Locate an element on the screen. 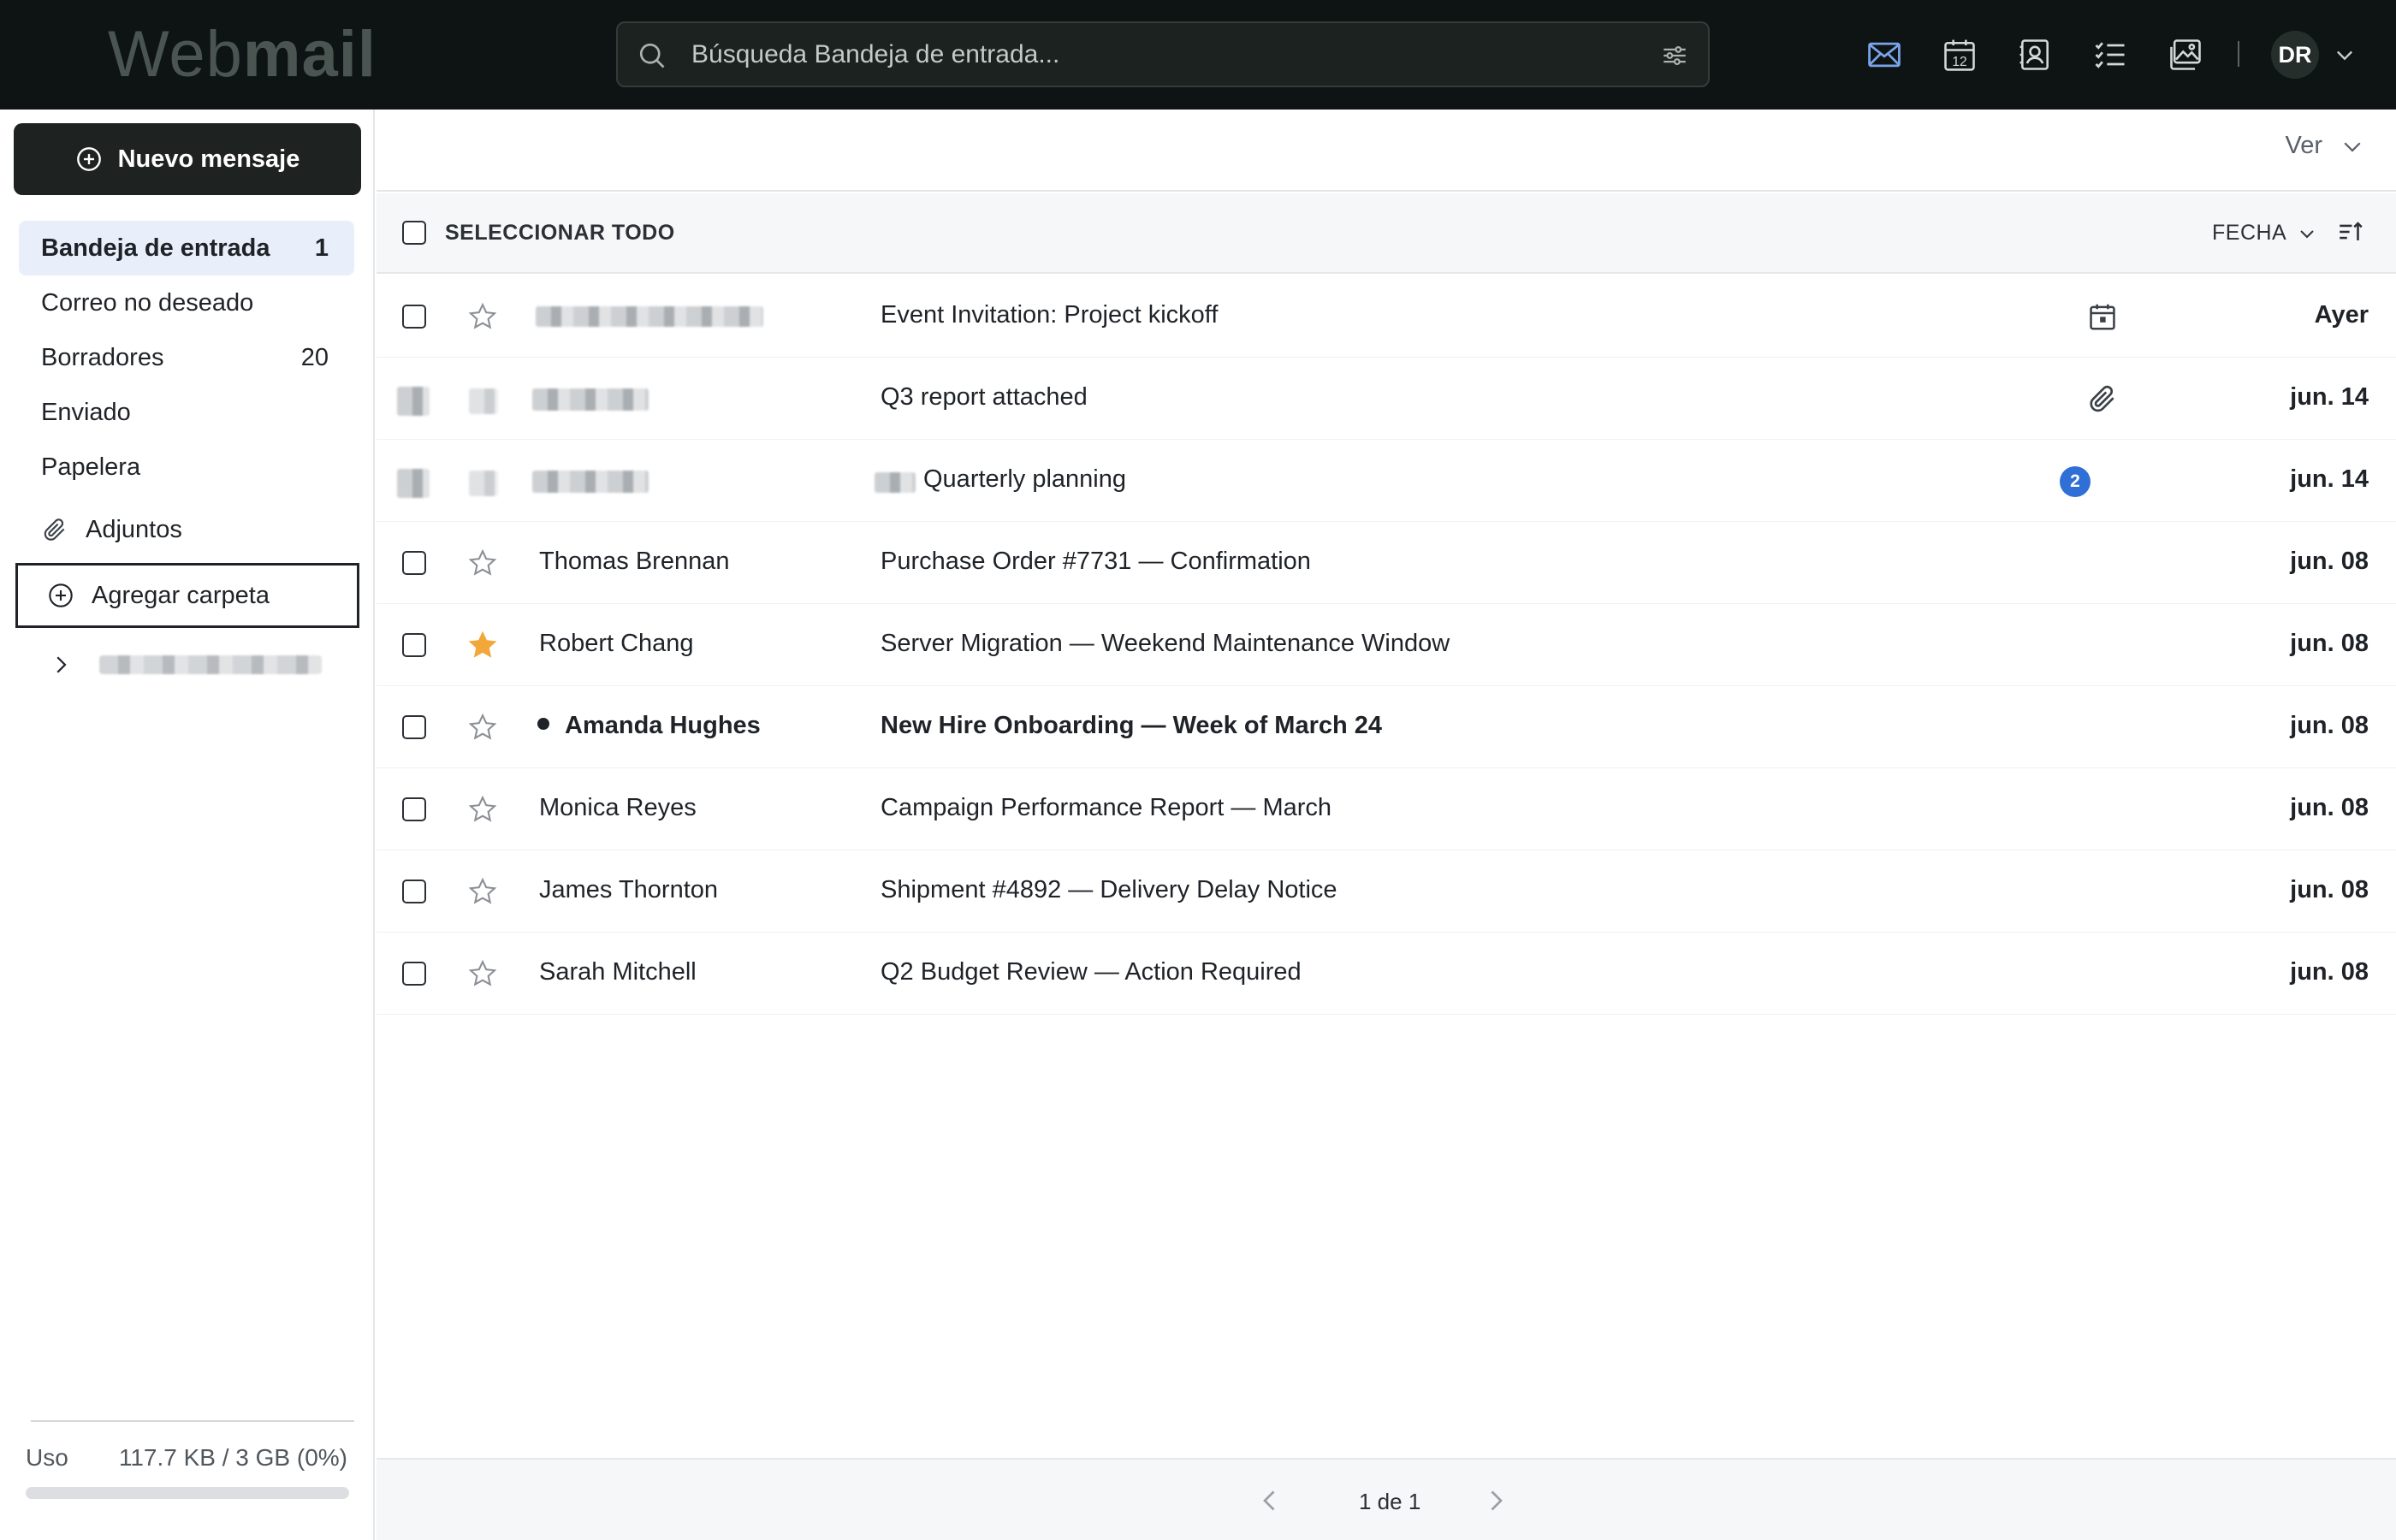 Image resolution: width=2396 pixels, height=1540 pixels. view-button: Ver is located at coordinates (2325, 146).